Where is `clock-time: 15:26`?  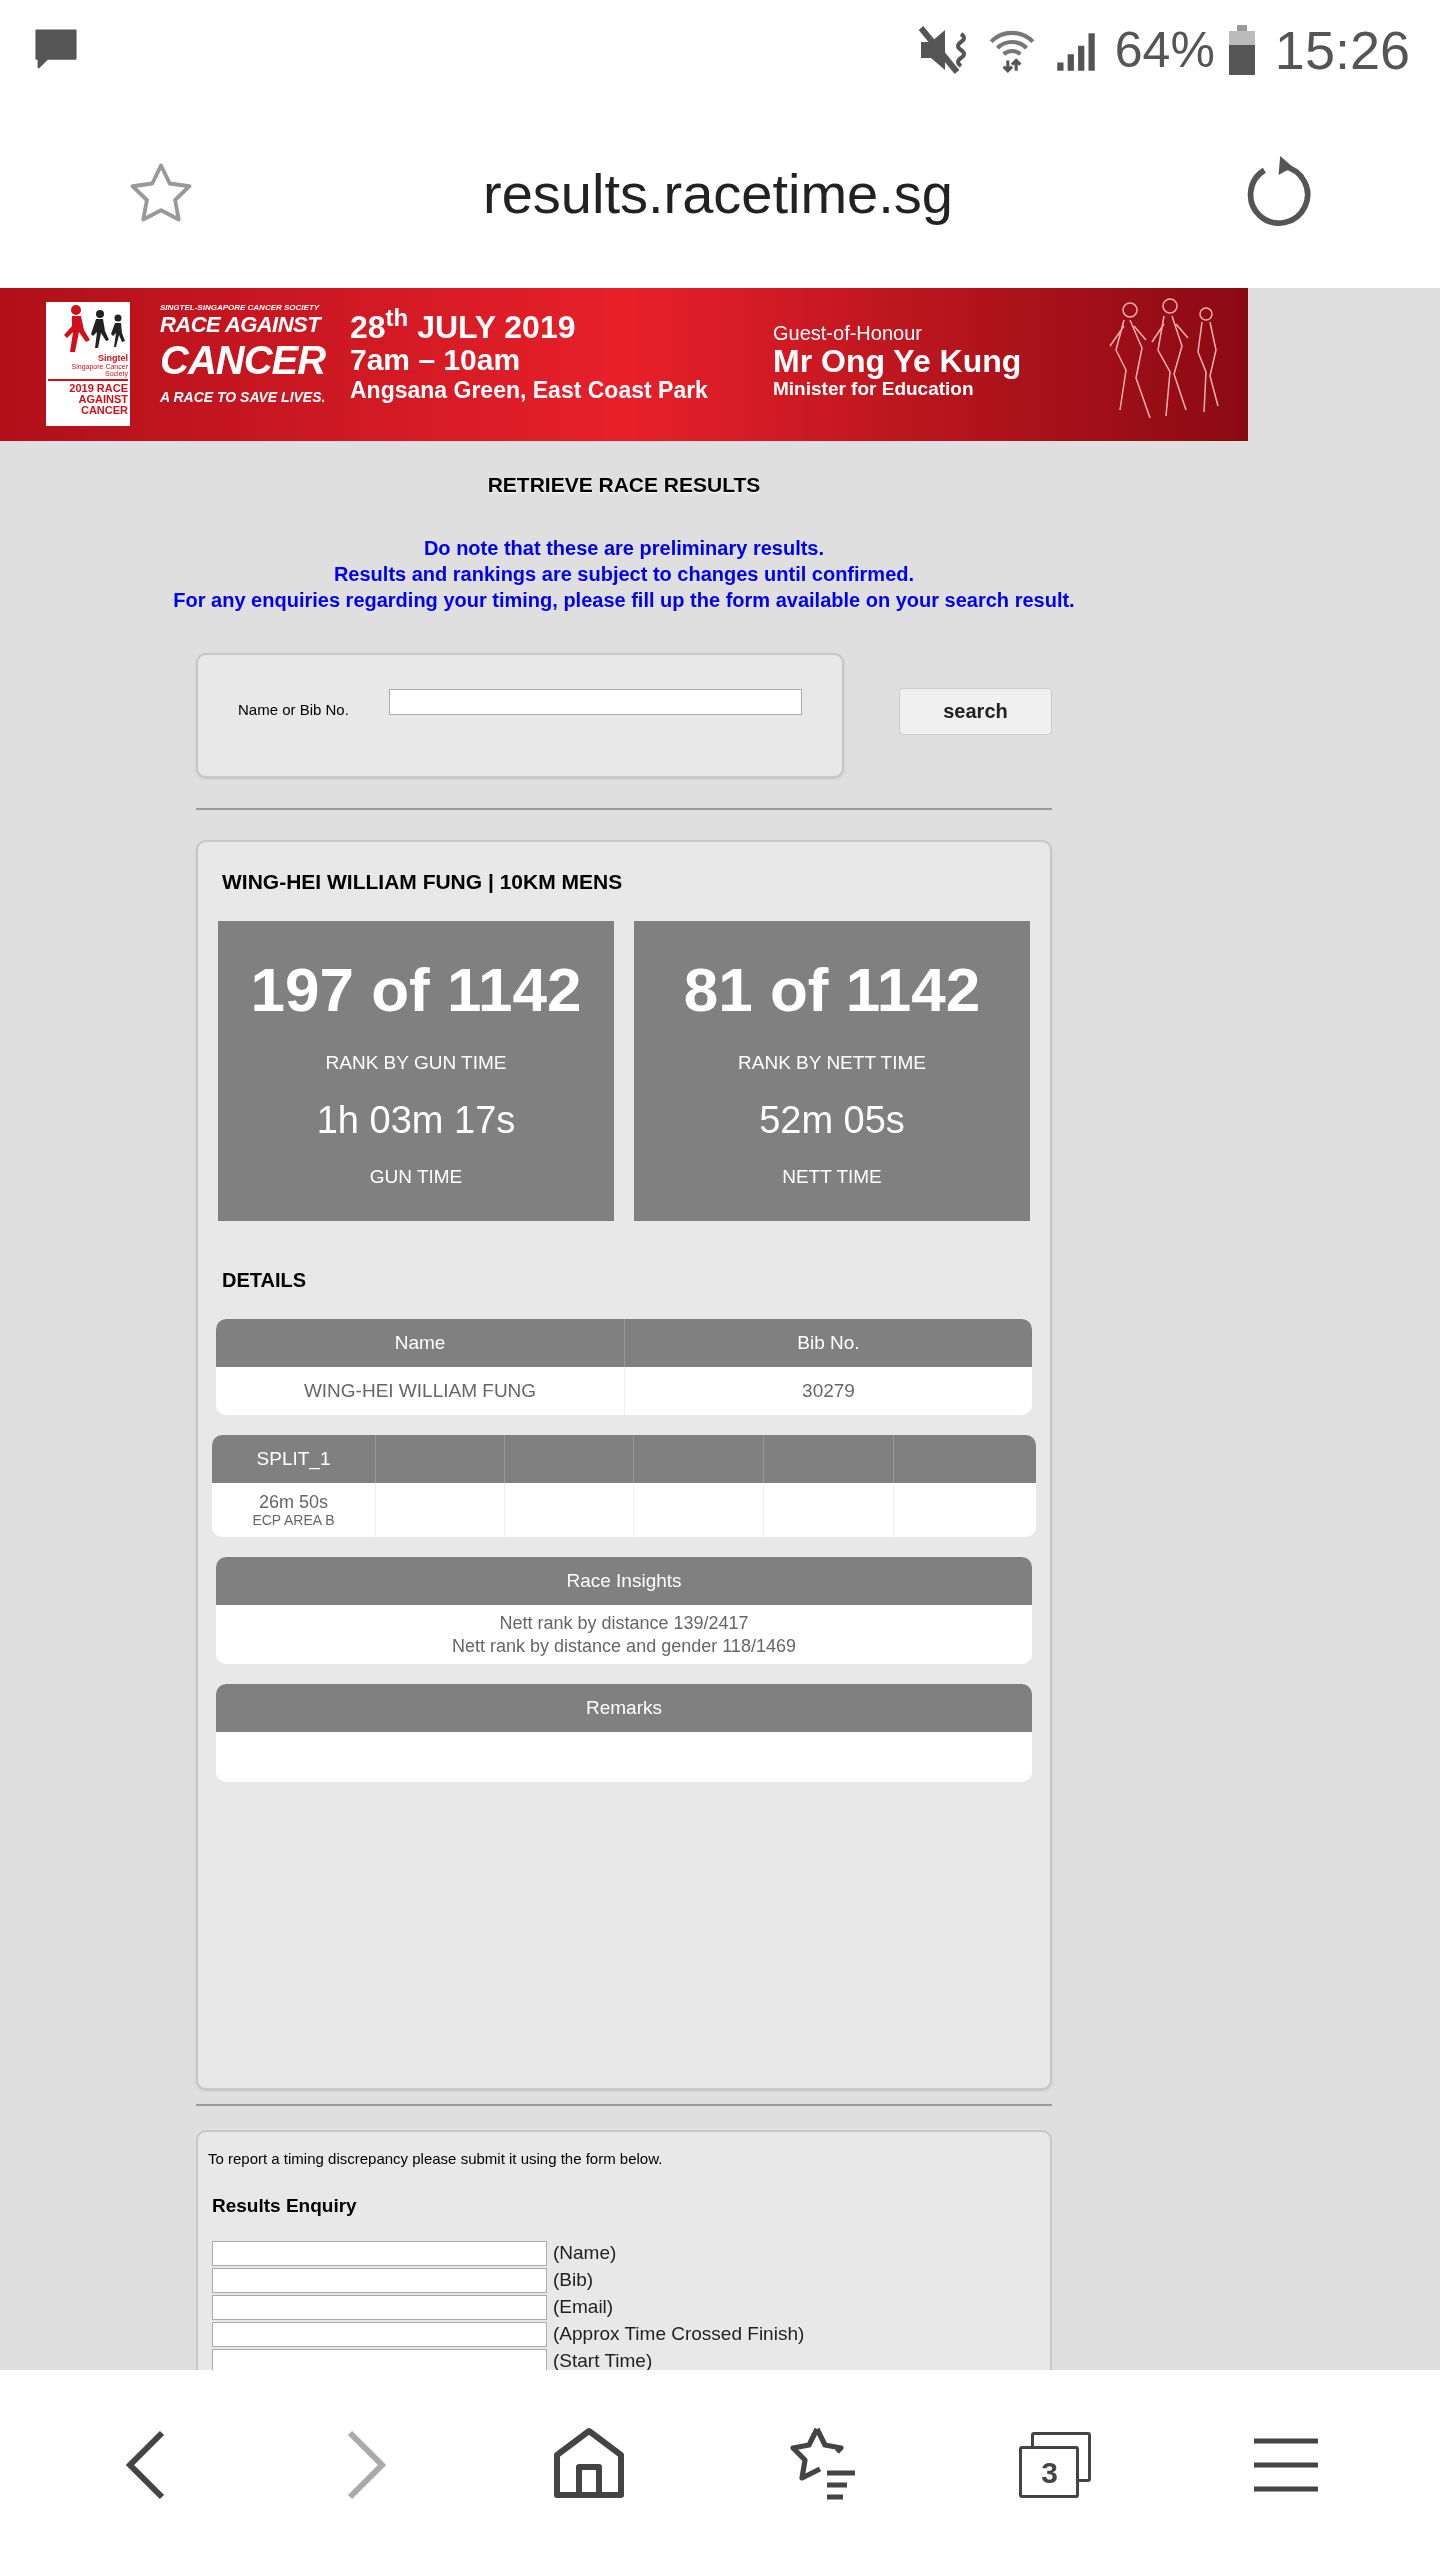
clock-time: 15:26 is located at coordinates (1342, 50).